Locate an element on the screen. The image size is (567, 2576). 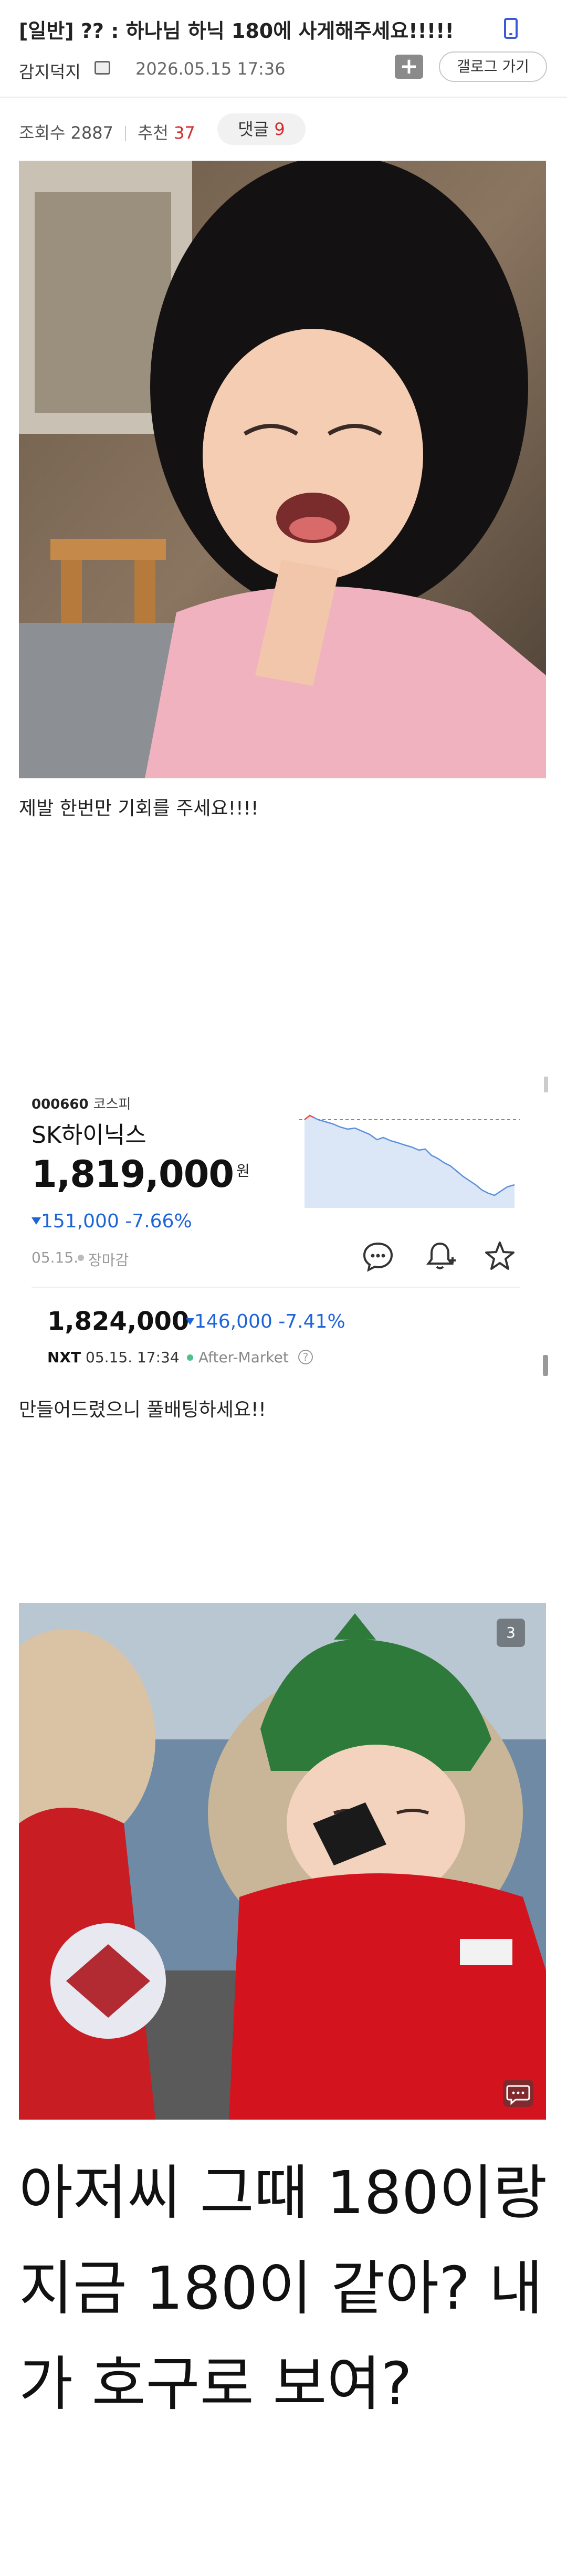
views-count: 2887 is located at coordinates (91, 133).